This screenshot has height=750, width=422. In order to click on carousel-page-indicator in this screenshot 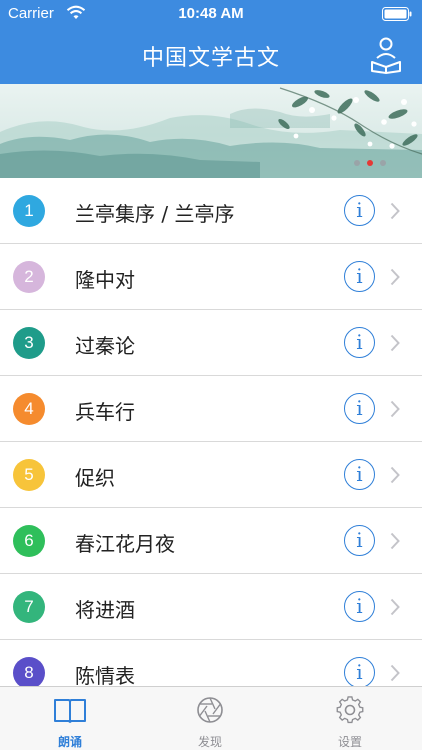, I will do `click(370, 163)`.